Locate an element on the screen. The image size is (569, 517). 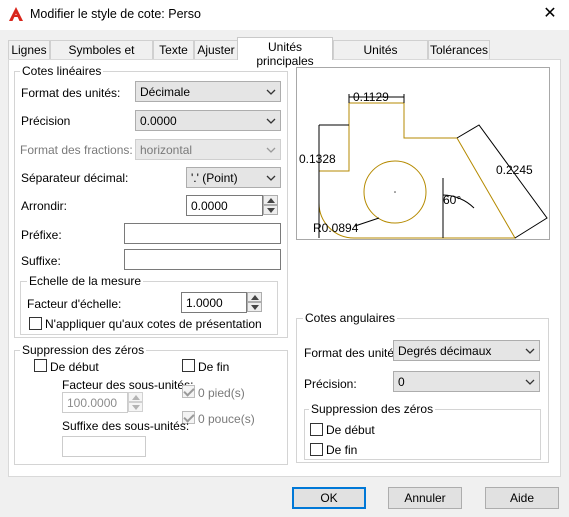
preview-dim-right: 0.2245 is located at coordinates (514, 170).